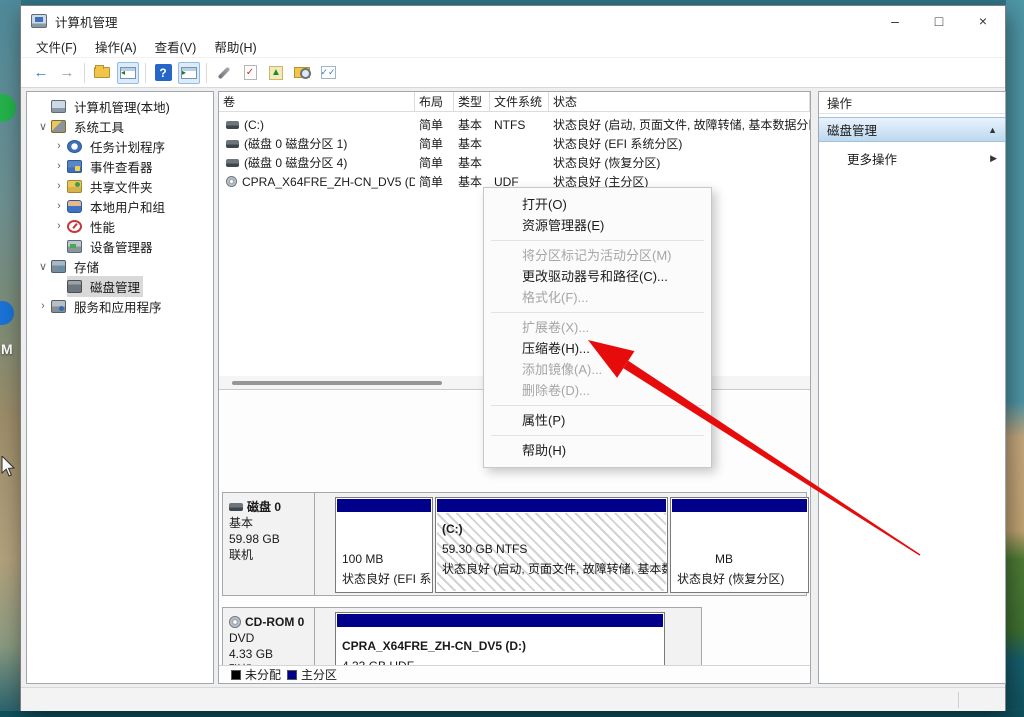 The width and height of the screenshot is (1024, 717). I want to click on partition-color-bar, so click(551, 505).